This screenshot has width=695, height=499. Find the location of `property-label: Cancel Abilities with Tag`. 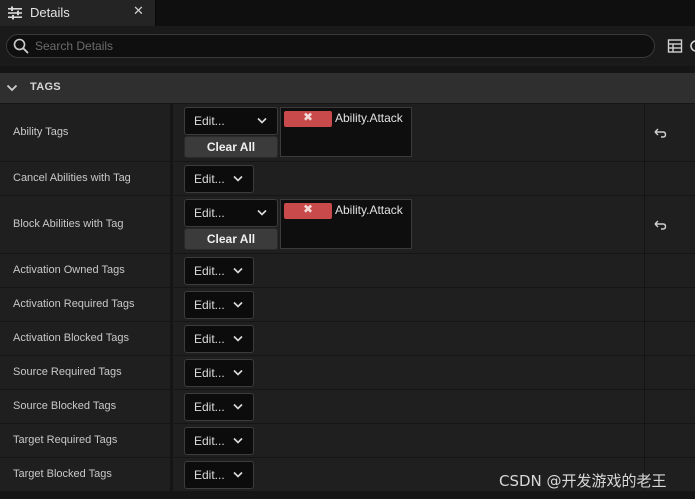

property-label: Cancel Abilities with Tag is located at coordinates (72, 178).